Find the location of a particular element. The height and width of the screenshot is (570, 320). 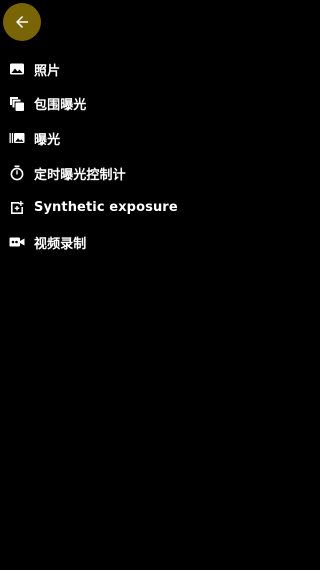

menu-item-photo: 照片 is located at coordinates (160, 69).